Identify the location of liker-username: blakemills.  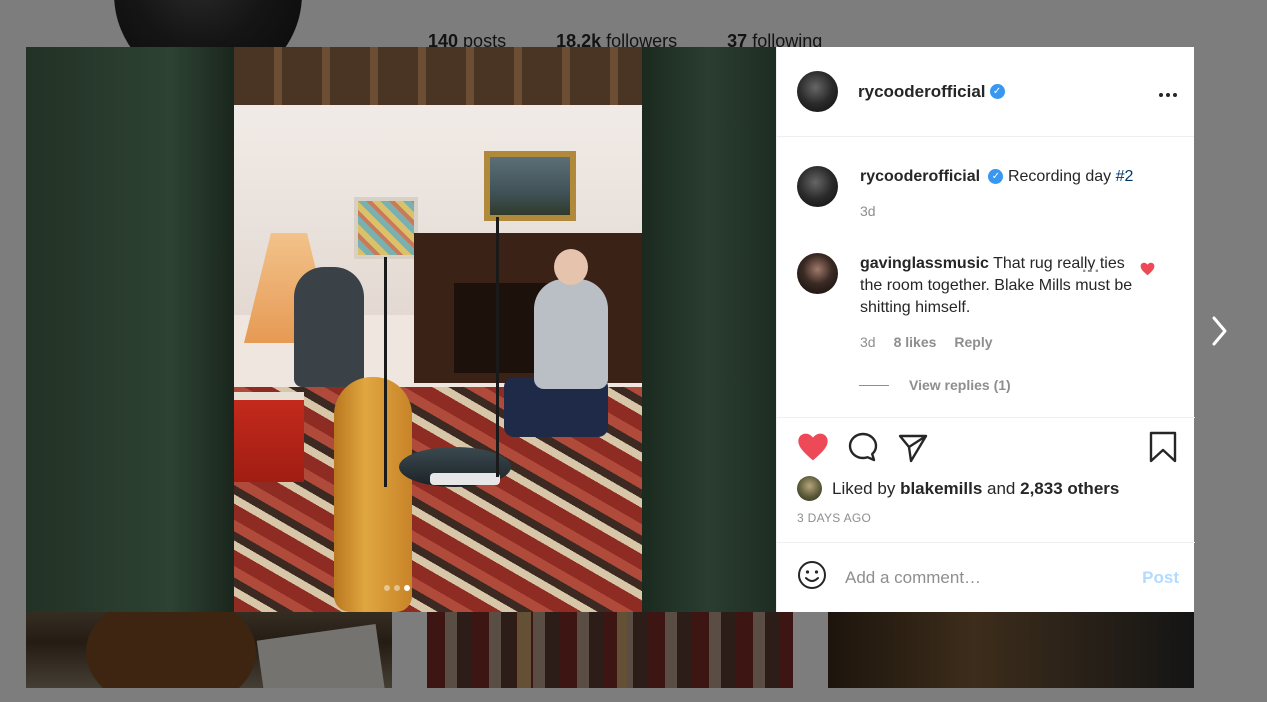
(941, 489).